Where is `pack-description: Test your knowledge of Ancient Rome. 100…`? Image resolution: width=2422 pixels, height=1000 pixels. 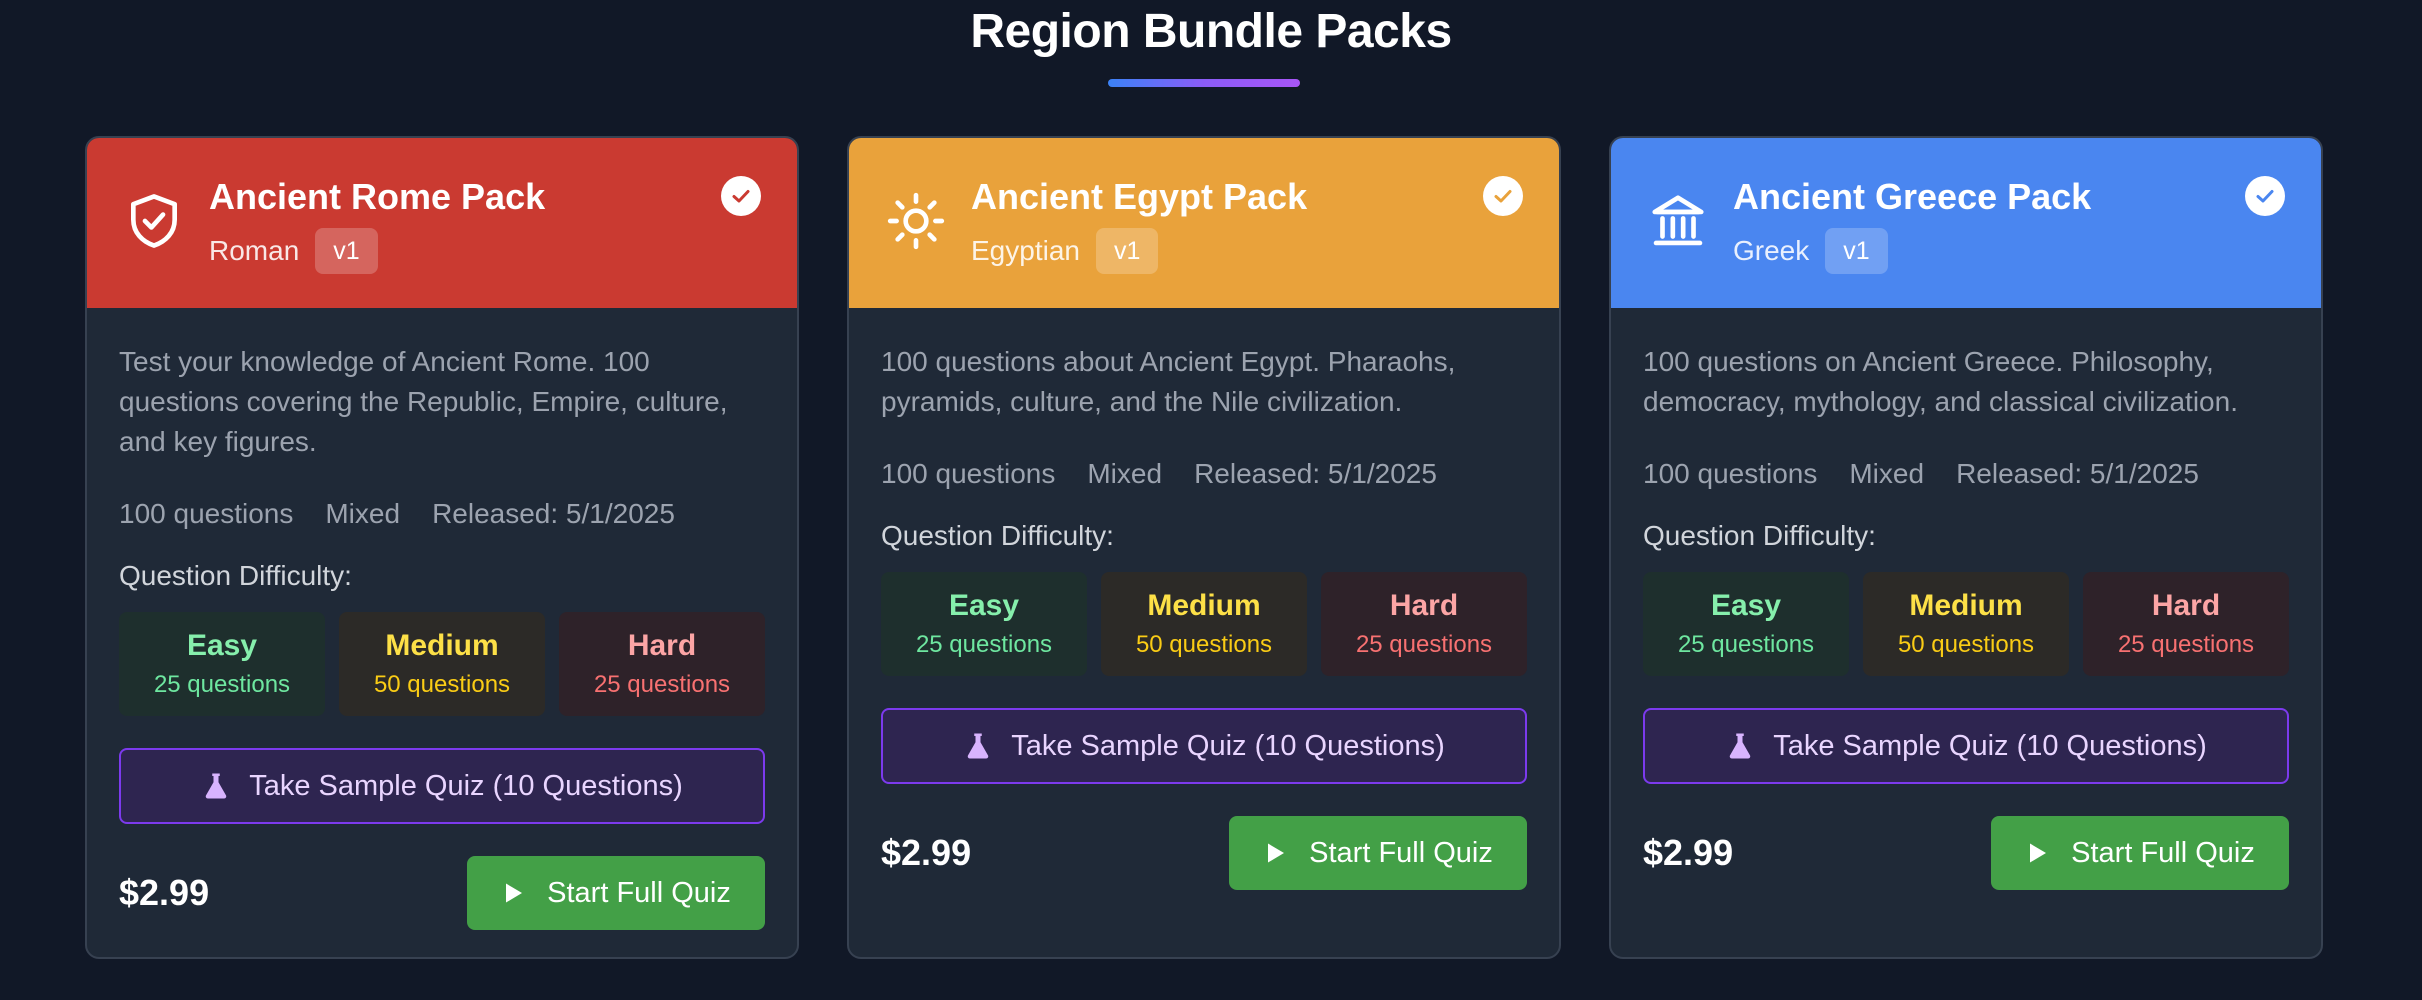 pack-description: Test your knowledge of Ancient Rome. 100… is located at coordinates (423, 401).